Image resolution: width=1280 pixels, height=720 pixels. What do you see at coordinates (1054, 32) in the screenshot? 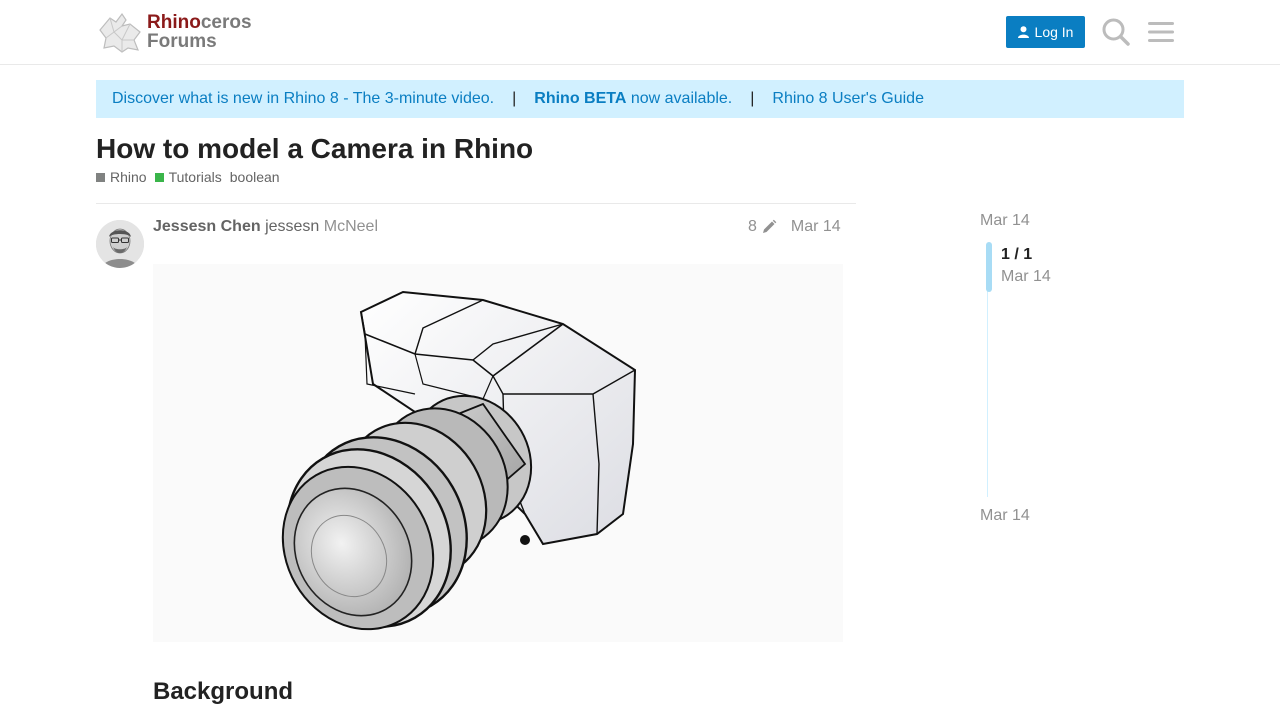
I see `login-label: Log In` at bounding box center [1054, 32].